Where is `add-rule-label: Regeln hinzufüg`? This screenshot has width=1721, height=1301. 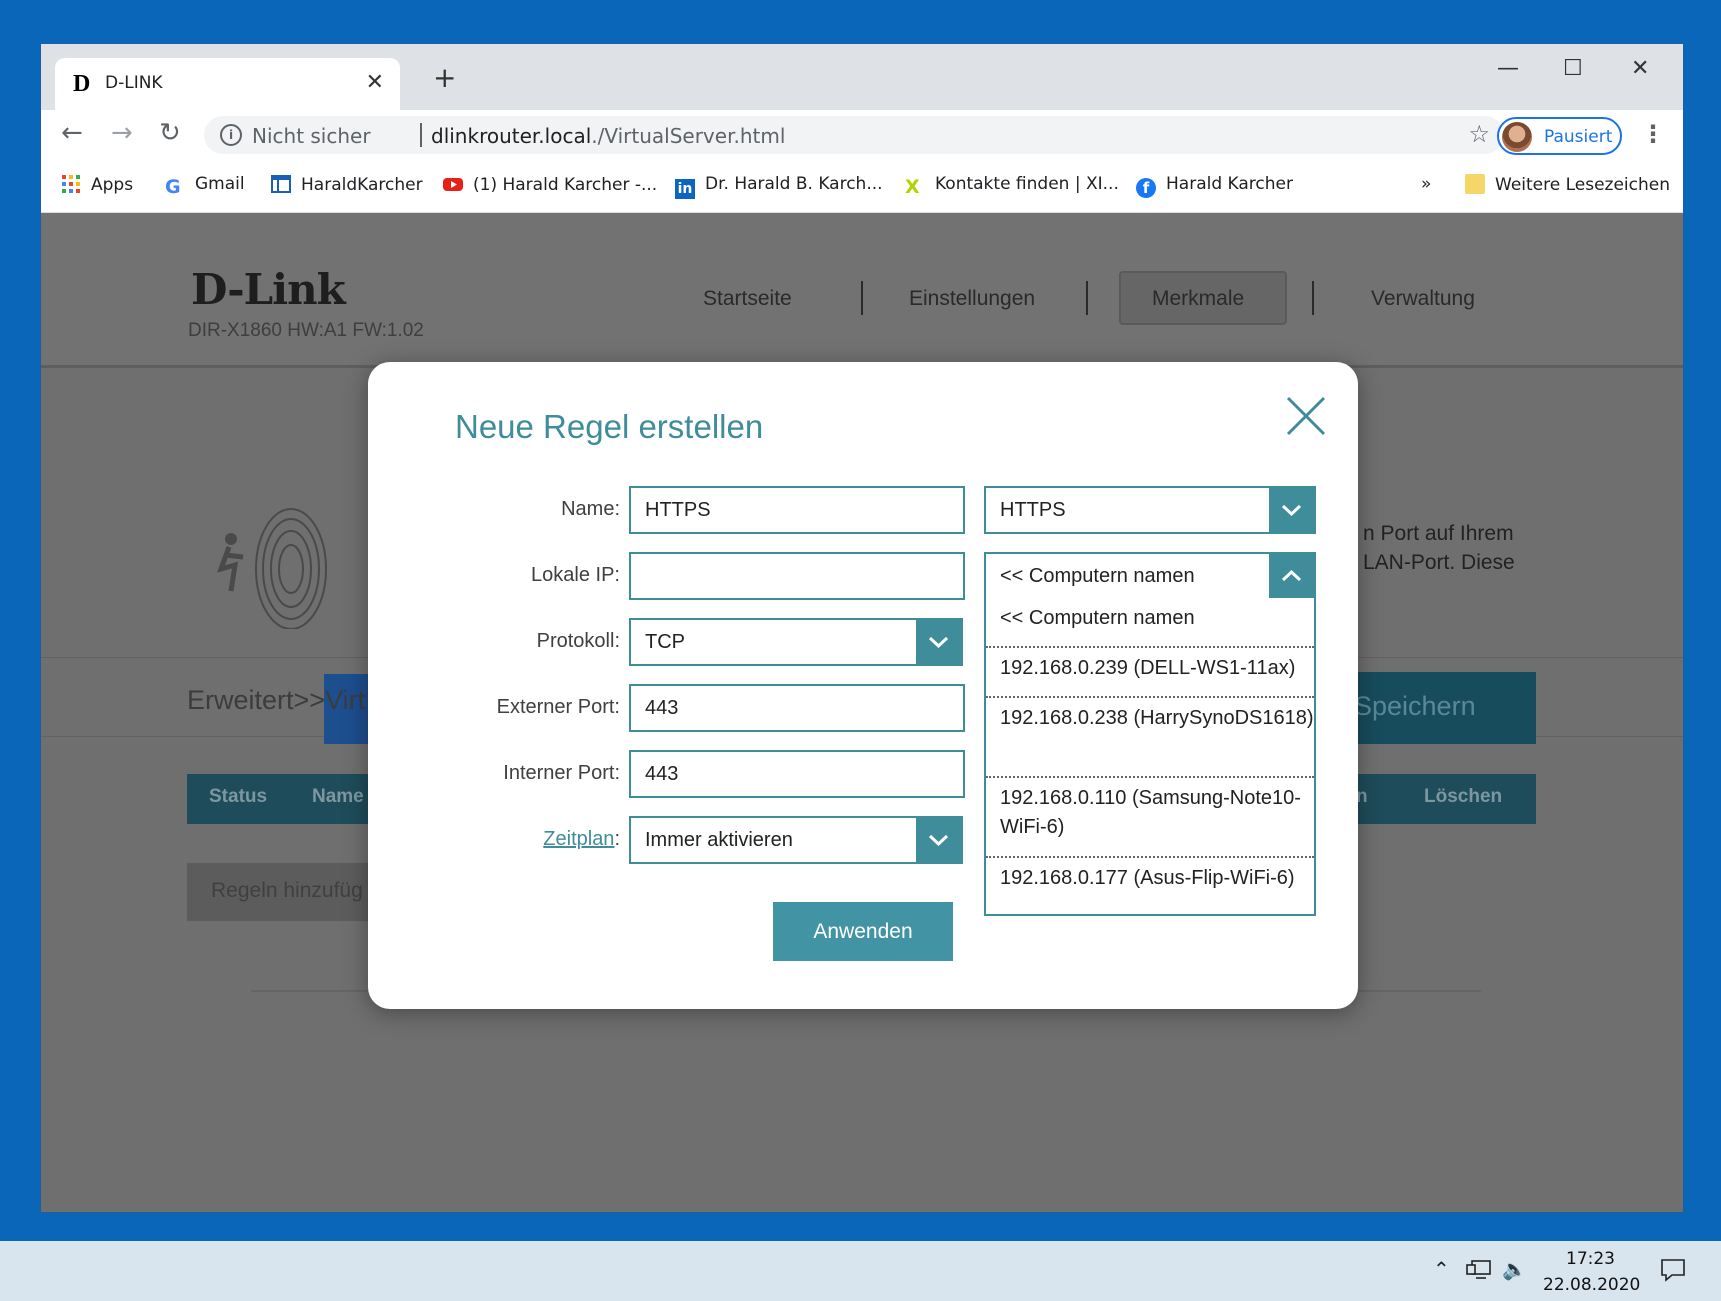 add-rule-label: Regeln hinzufüg is located at coordinates (287, 890).